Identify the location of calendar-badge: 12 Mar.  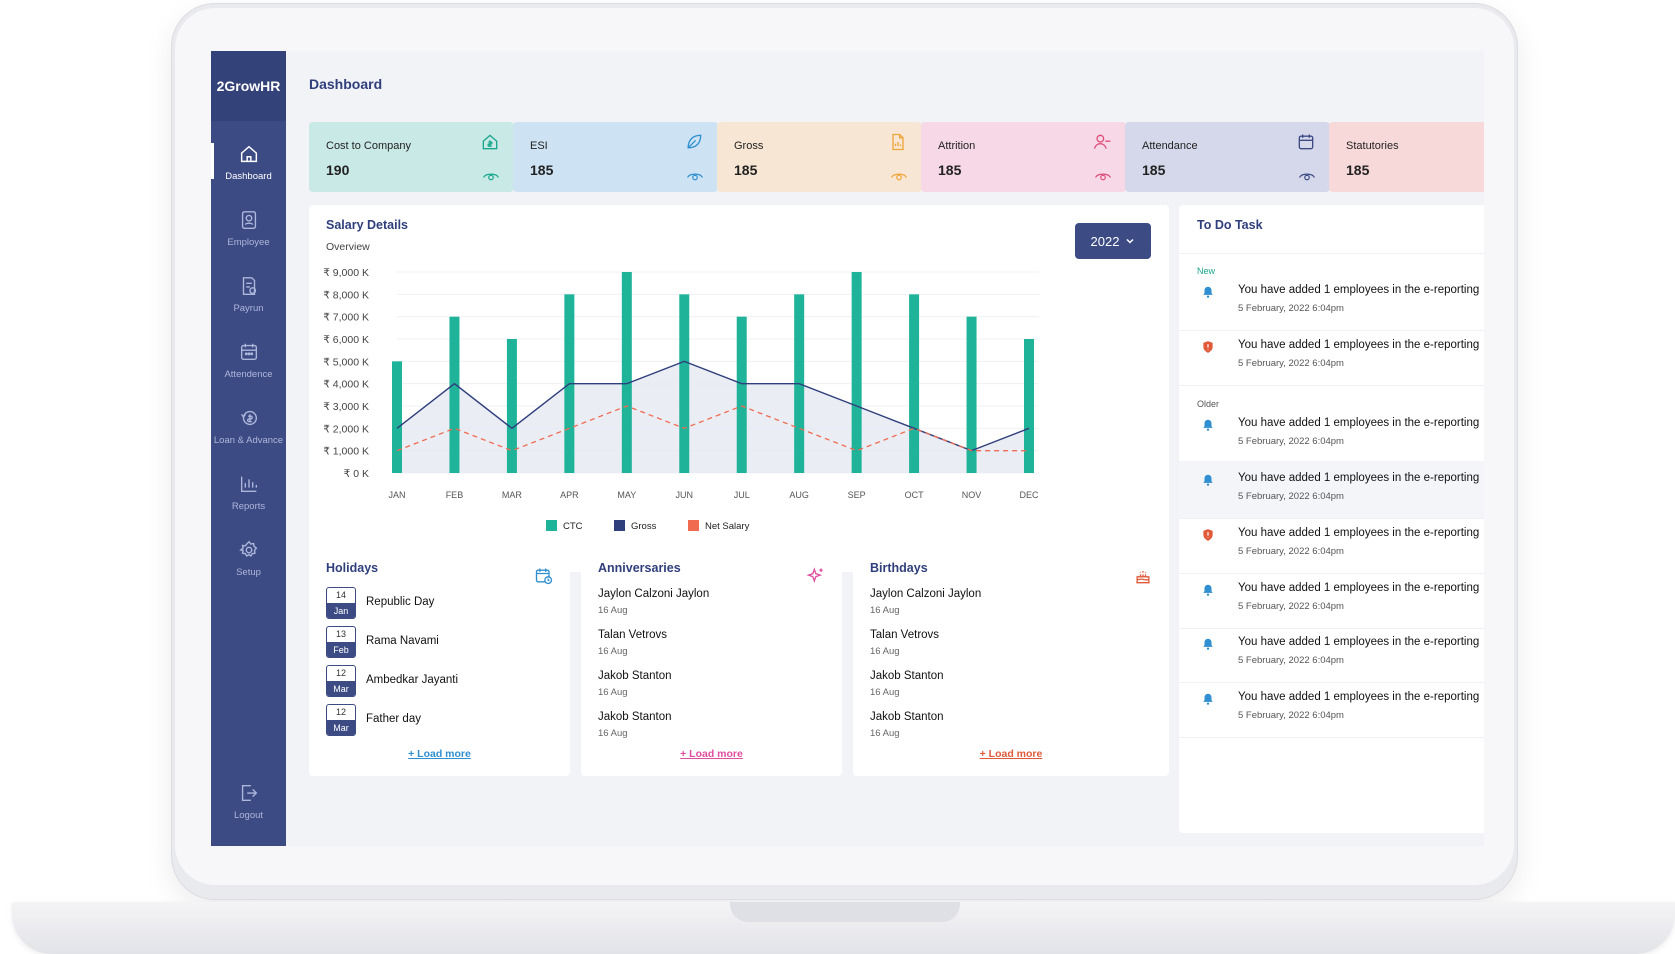
(341, 720).